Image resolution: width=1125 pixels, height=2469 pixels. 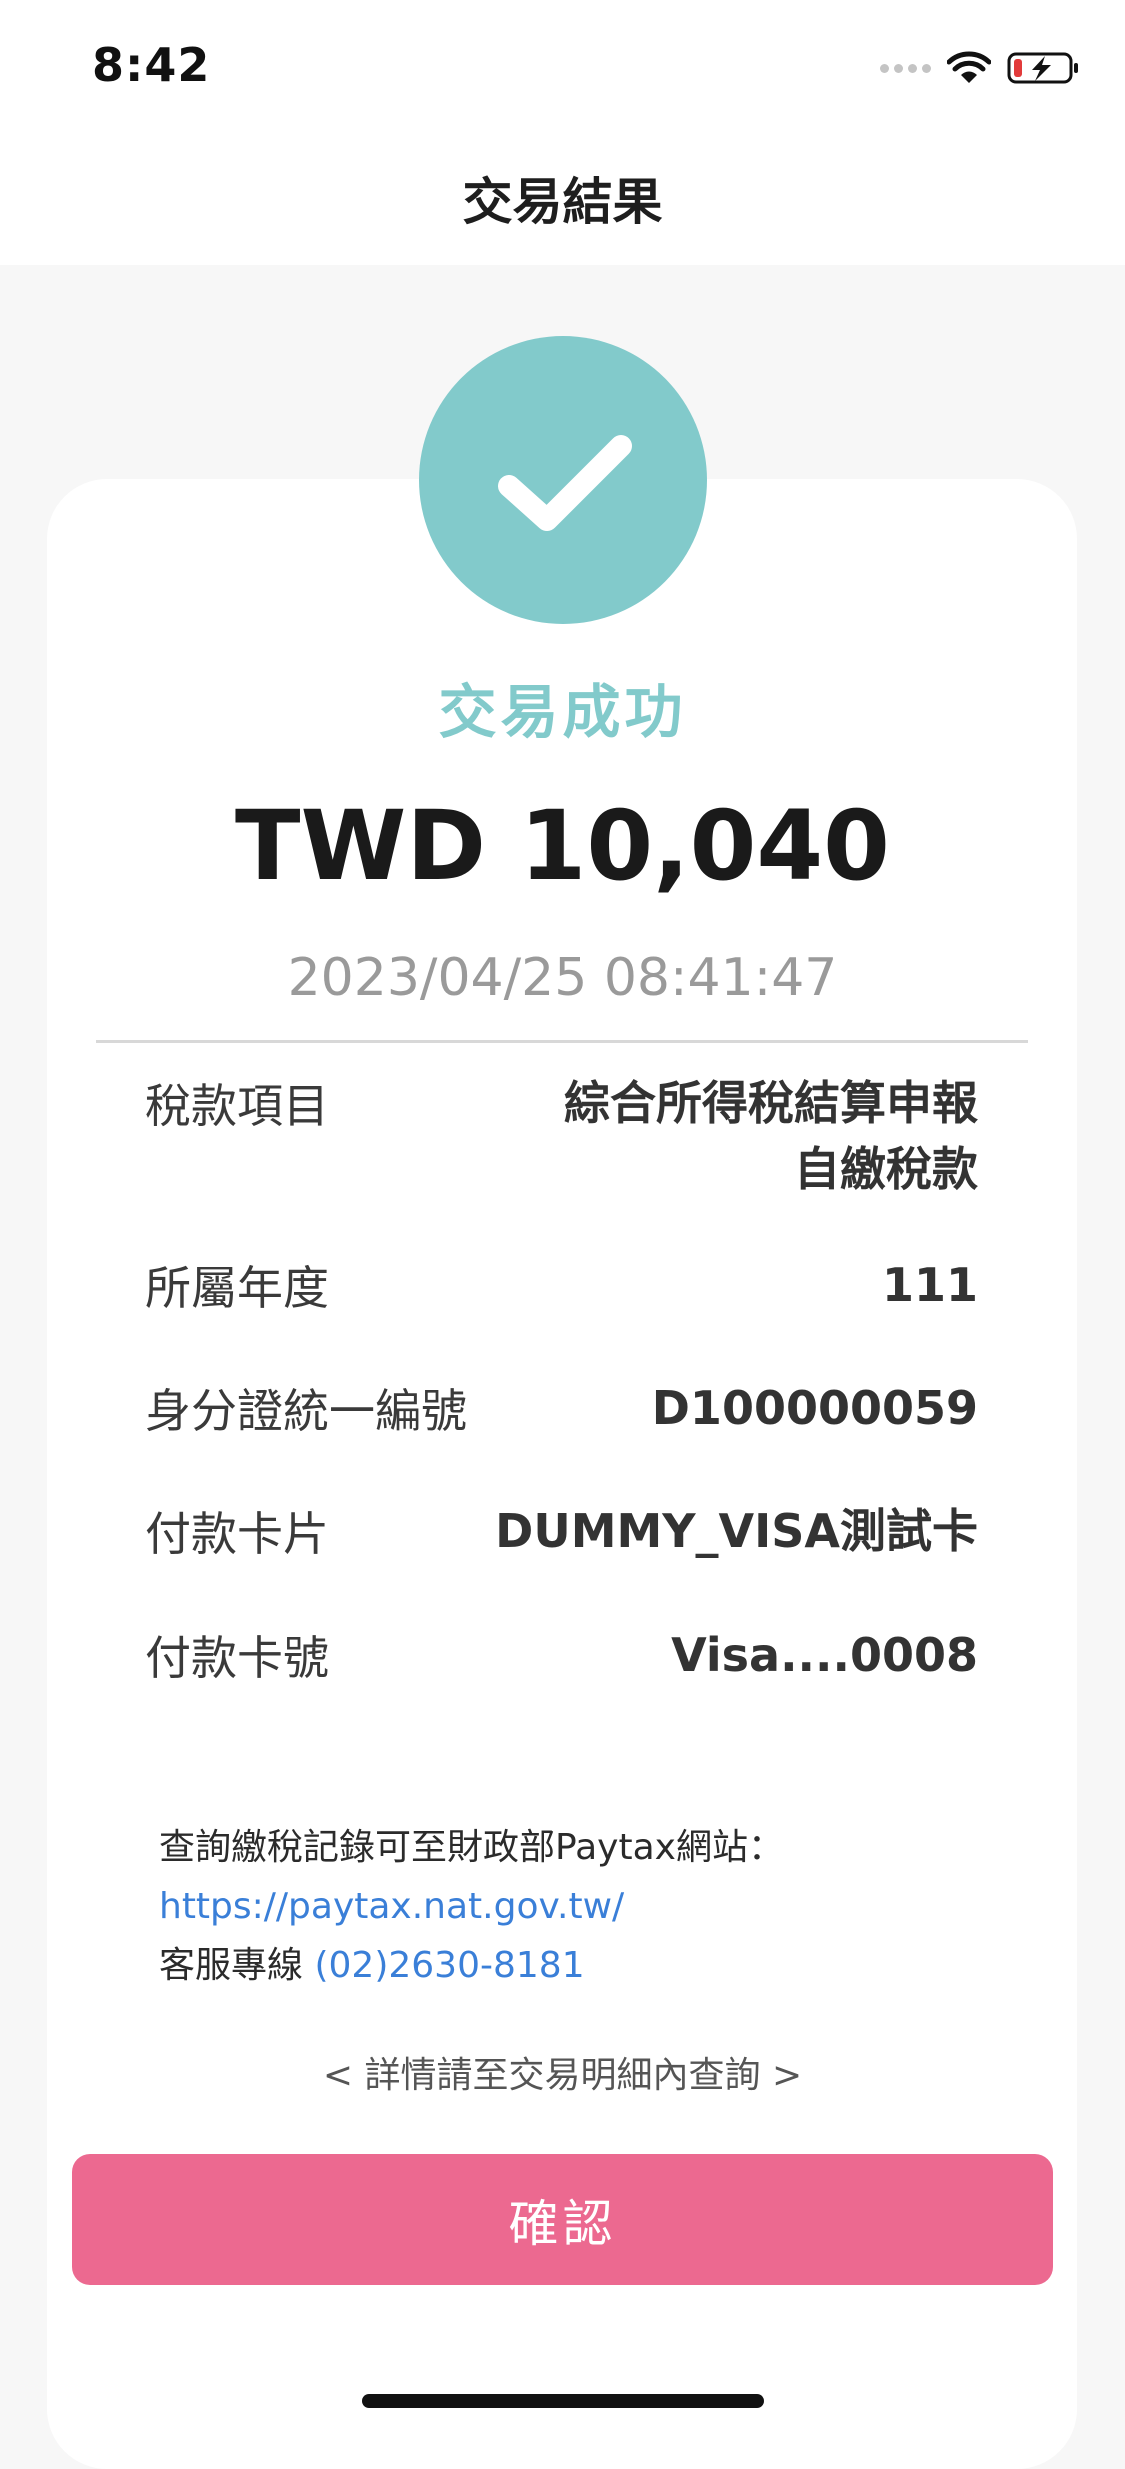 What do you see at coordinates (449, 1965) in the screenshot?
I see `hotline-link: (02)2630-8181` at bounding box center [449, 1965].